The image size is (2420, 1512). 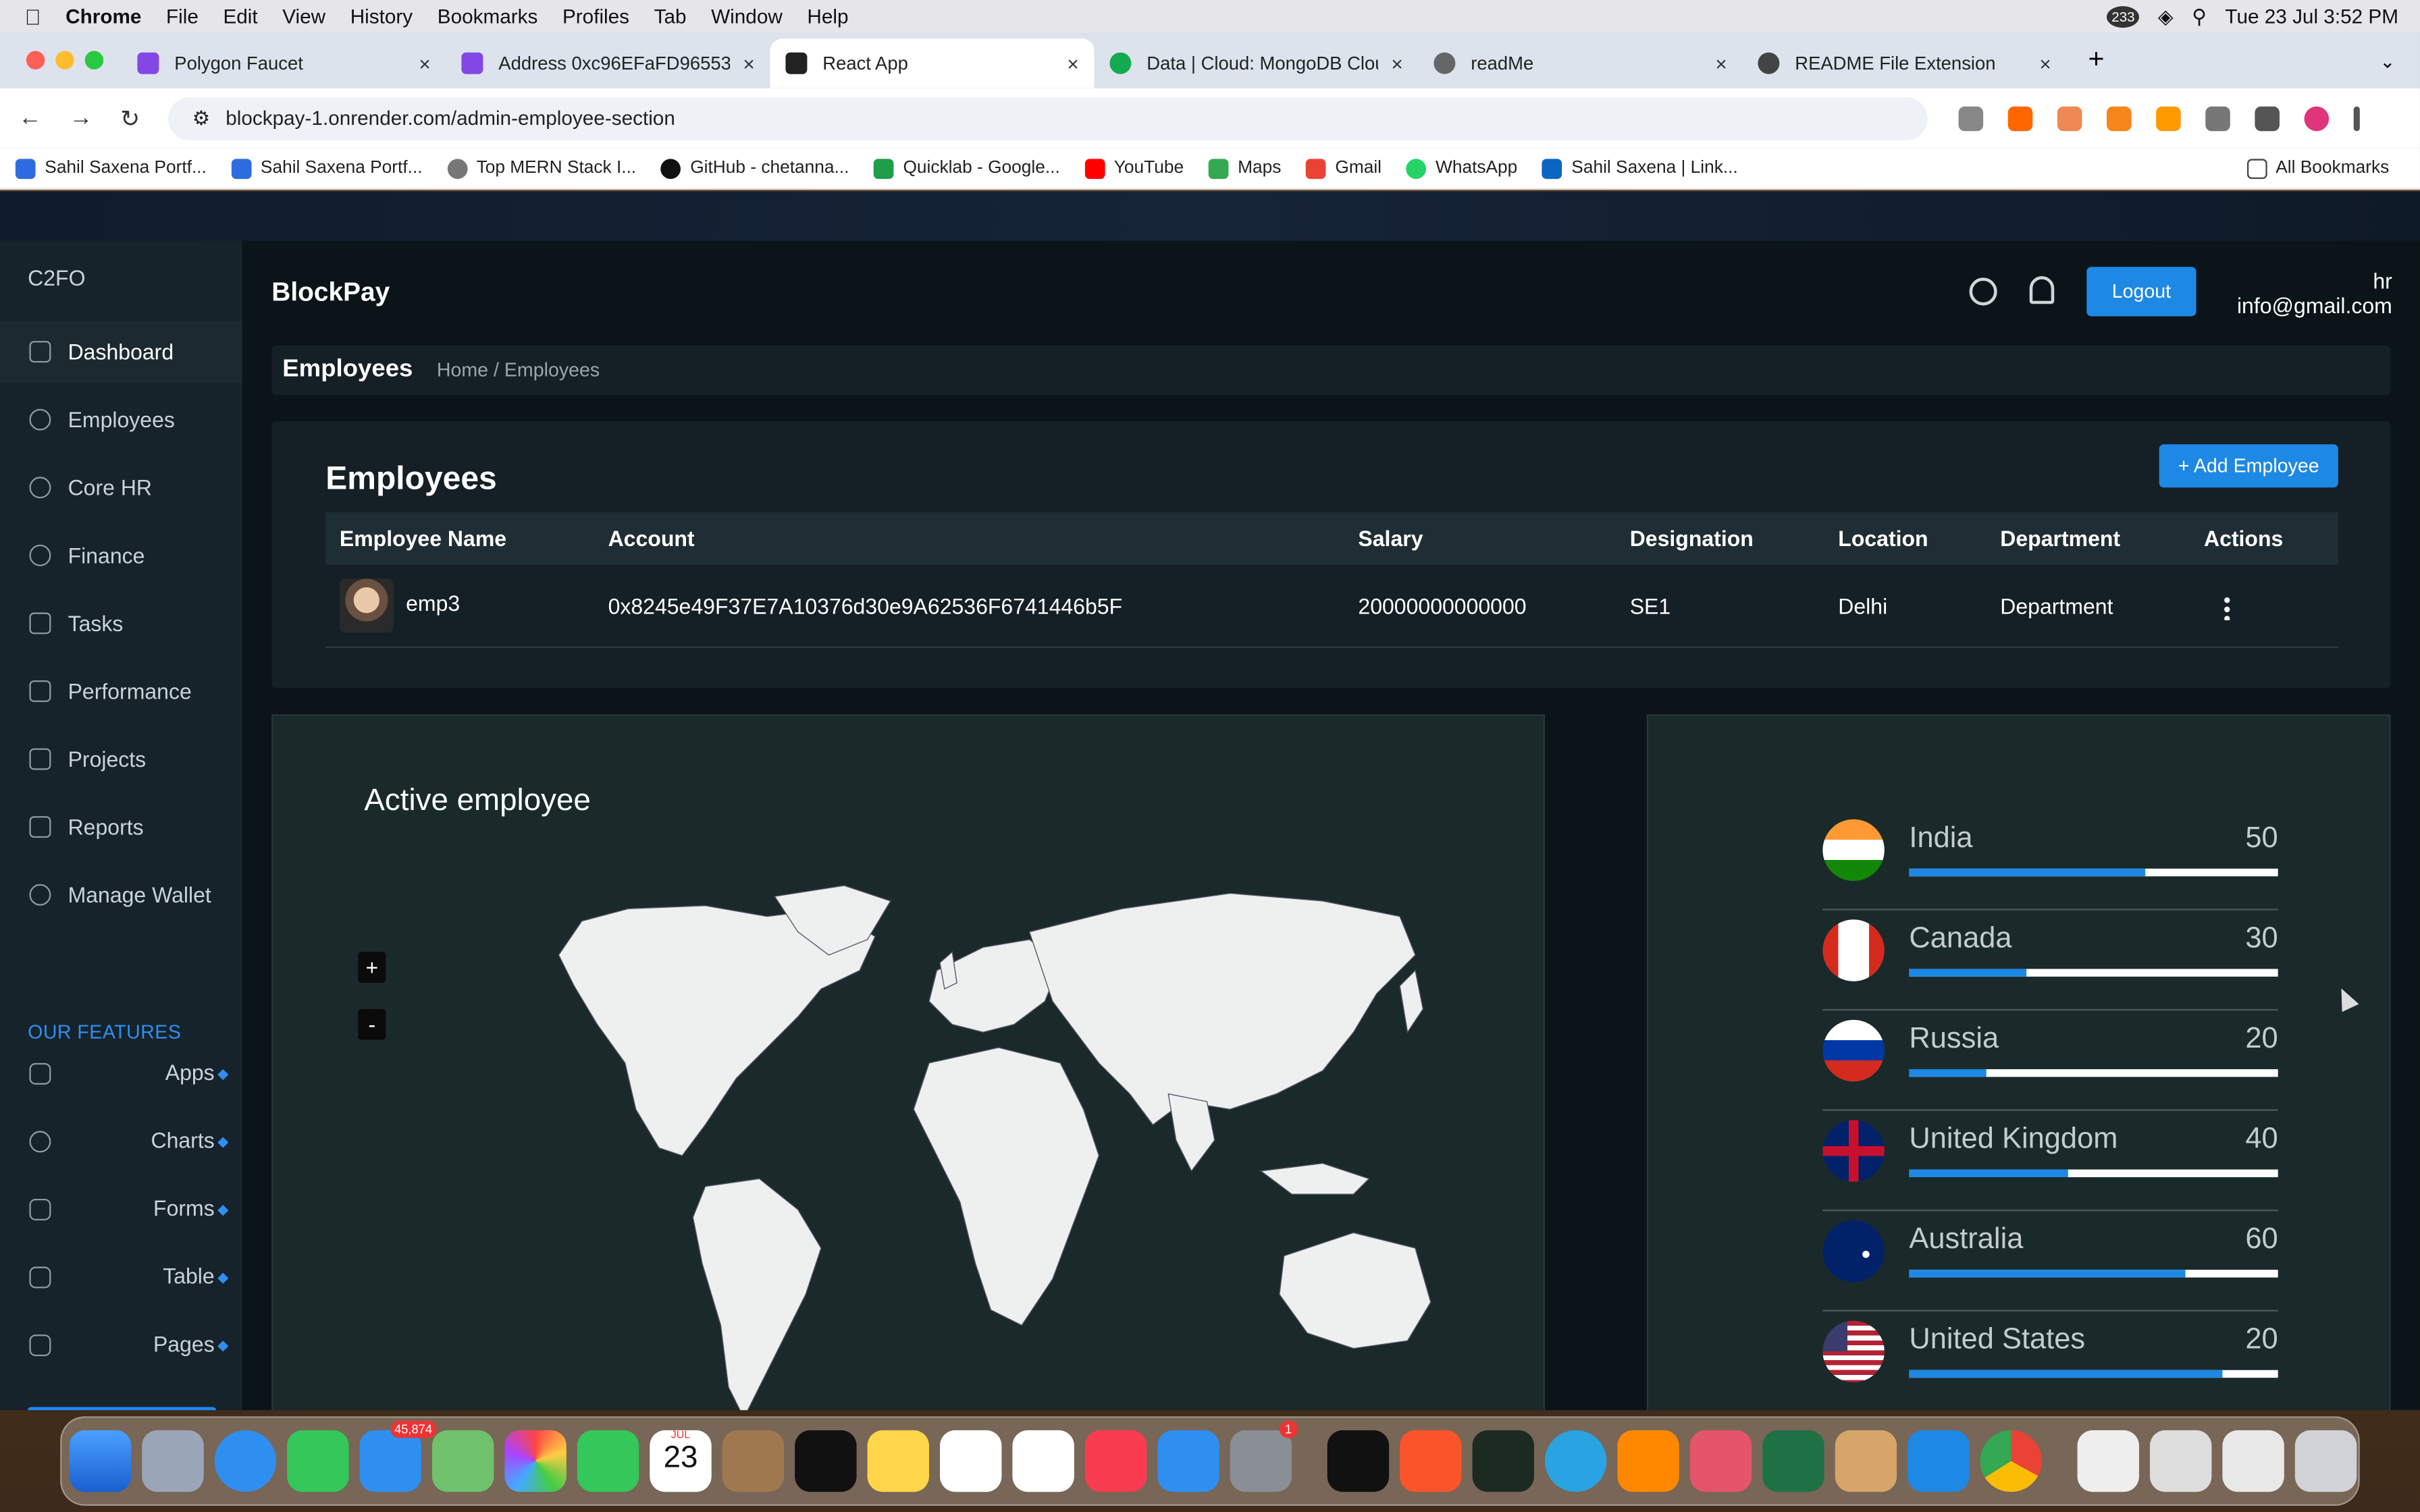 What do you see at coordinates (1343, 168) in the screenshot?
I see `bookmark-item: Gmail` at bounding box center [1343, 168].